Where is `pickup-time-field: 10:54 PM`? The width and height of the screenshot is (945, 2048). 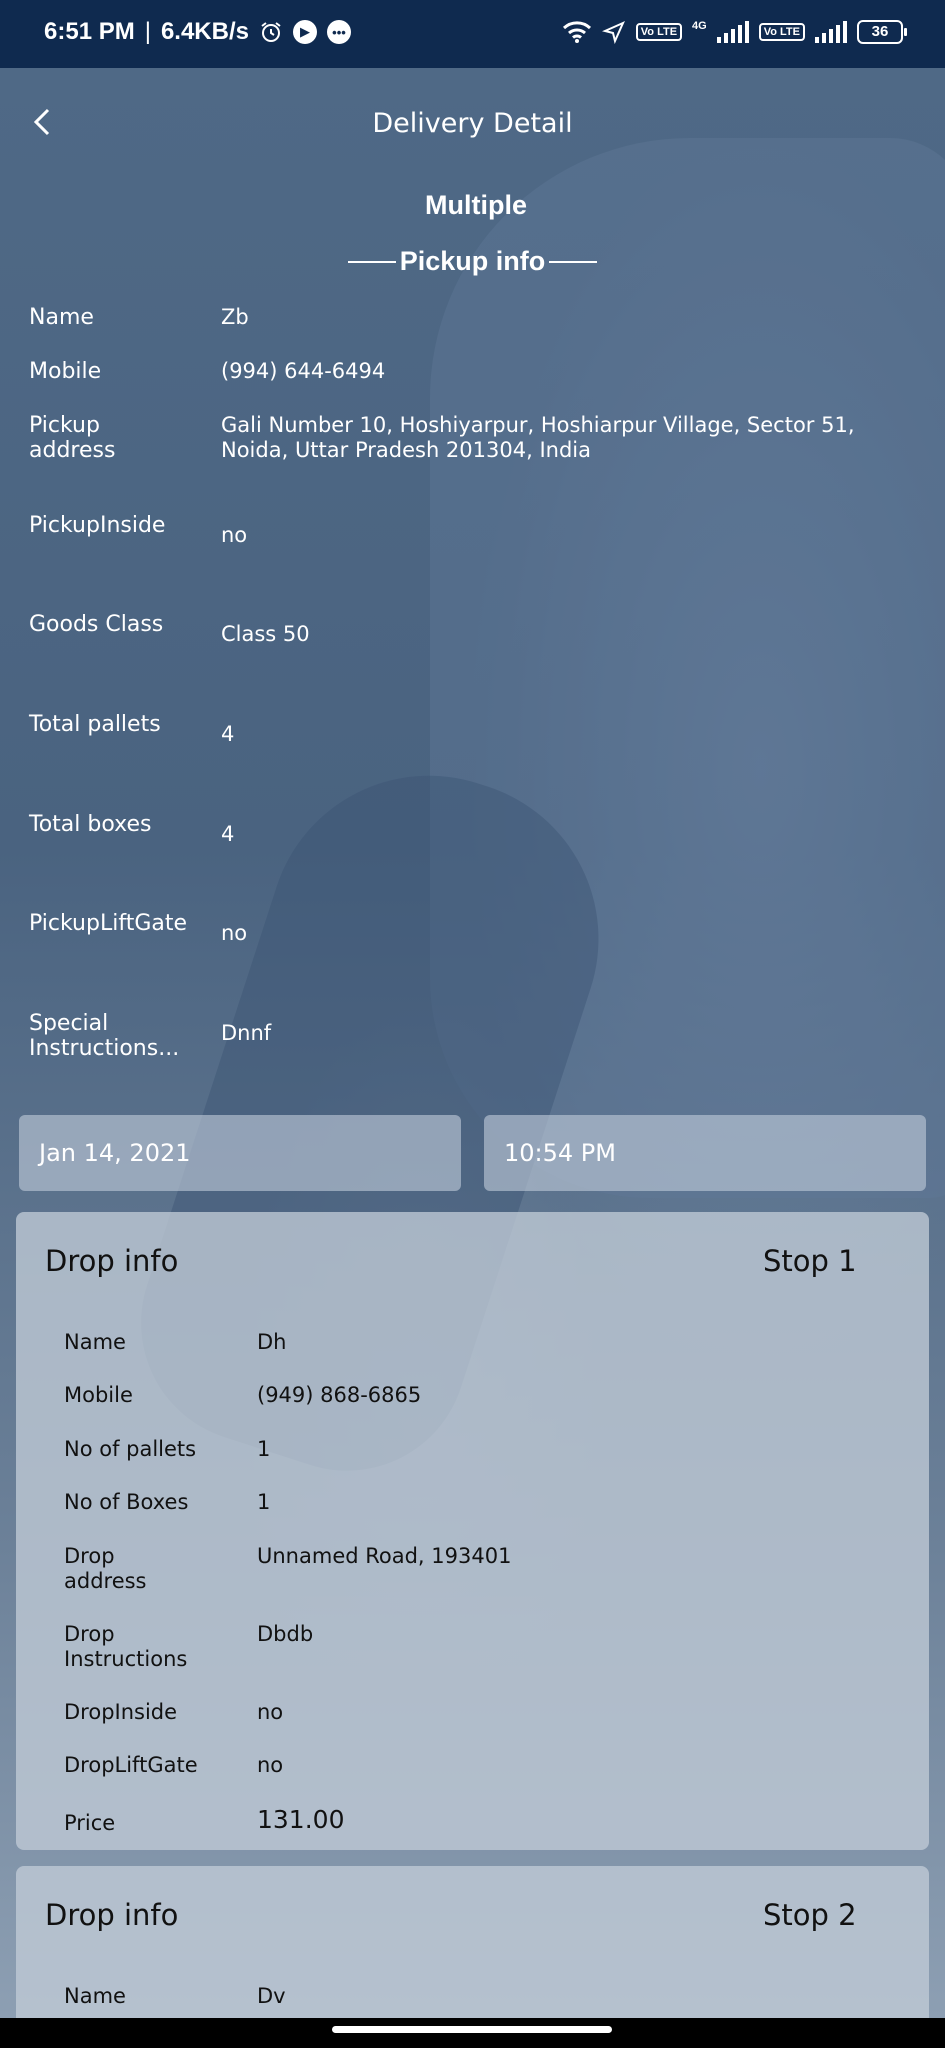 pickup-time-field: 10:54 PM is located at coordinates (705, 1153).